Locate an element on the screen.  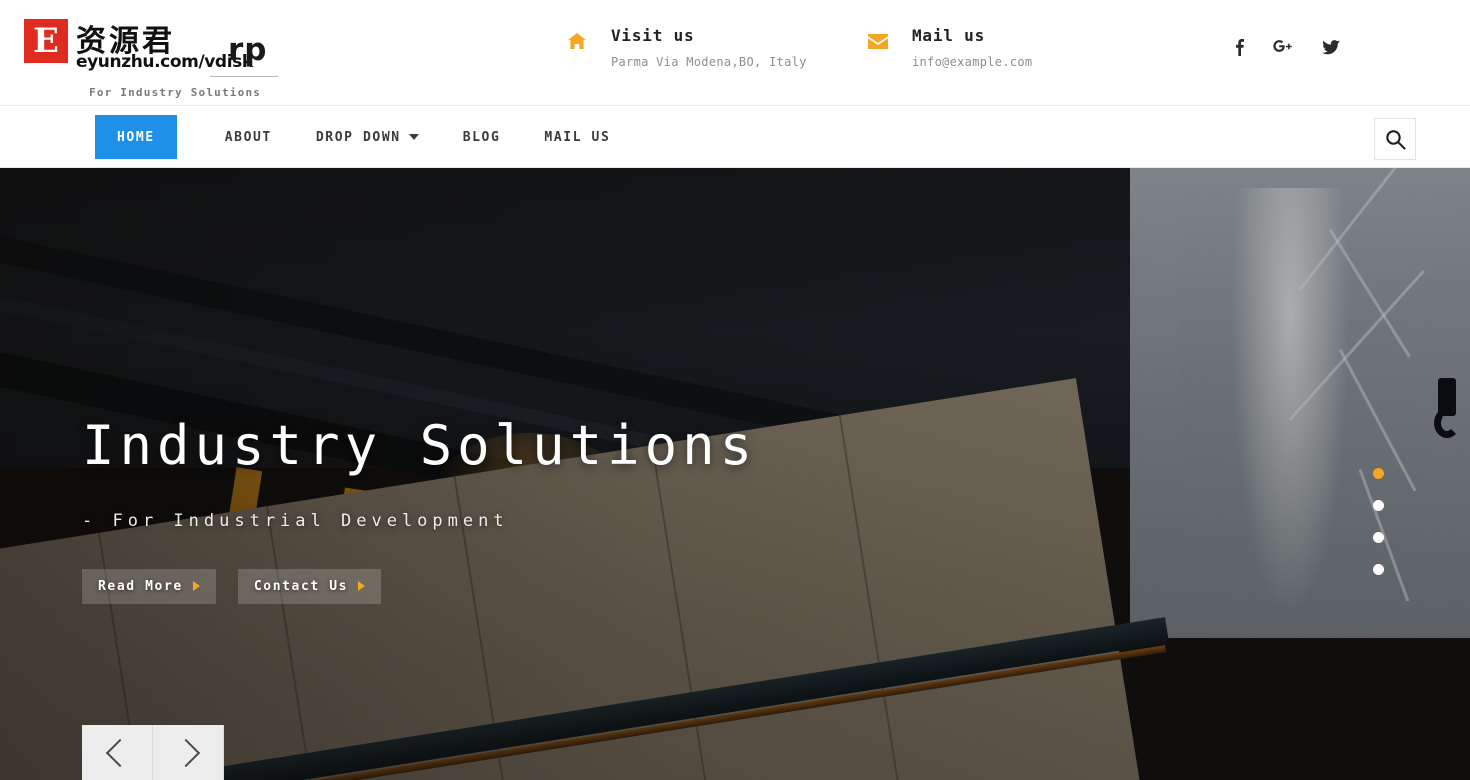
slider-pagination is located at coordinates (1378, 521).